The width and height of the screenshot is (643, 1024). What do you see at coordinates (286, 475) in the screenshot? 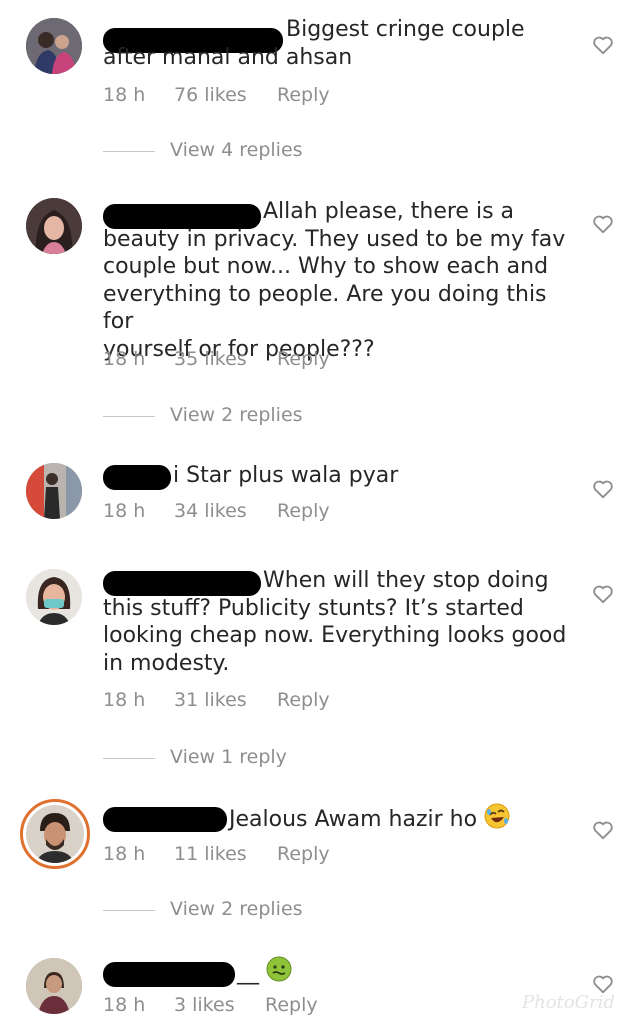
I see `comment-text: i Star plus wala pyar` at bounding box center [286, 475].